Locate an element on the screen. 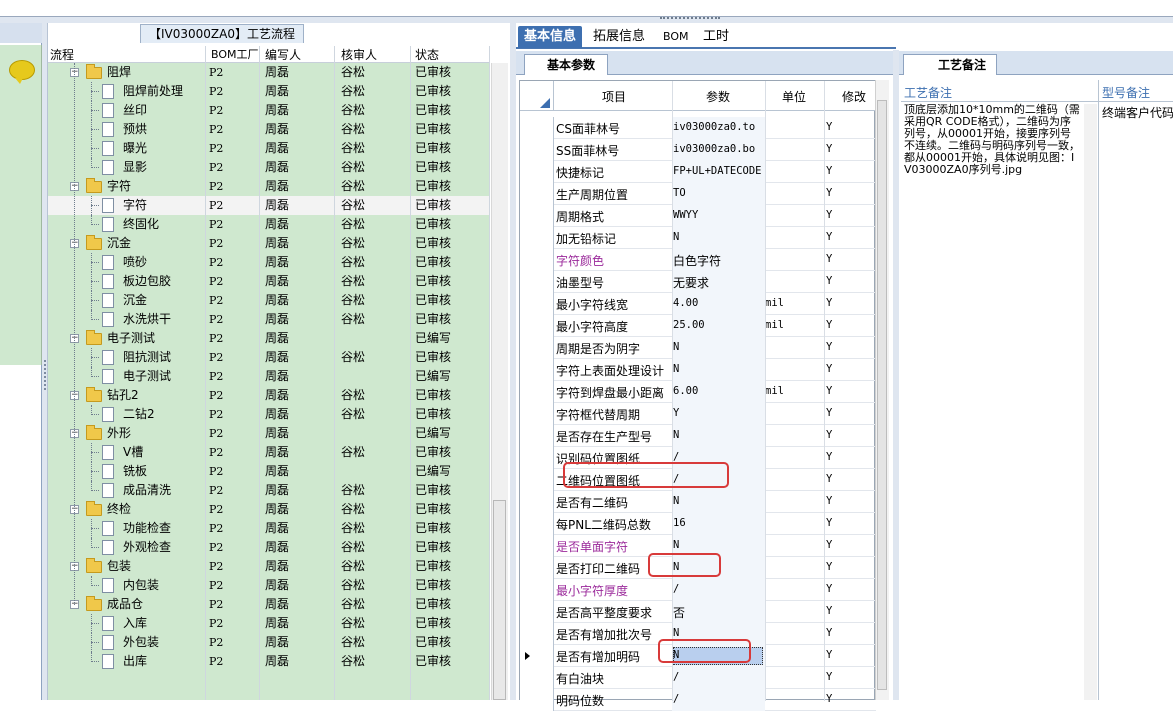 This screenshot has width=1173, height=711. middle-splitter is located at coordinates (513, 361).